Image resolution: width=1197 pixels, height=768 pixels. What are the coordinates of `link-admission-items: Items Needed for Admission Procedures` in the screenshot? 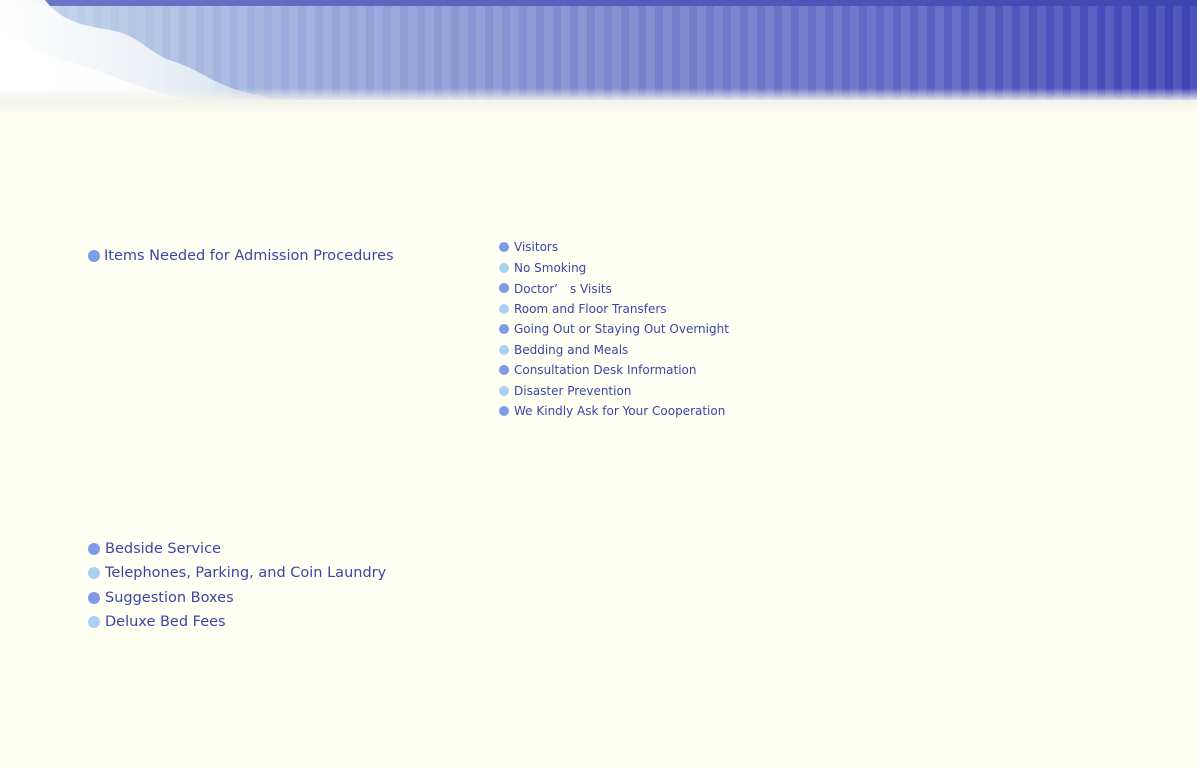 It's located at (241, 256).